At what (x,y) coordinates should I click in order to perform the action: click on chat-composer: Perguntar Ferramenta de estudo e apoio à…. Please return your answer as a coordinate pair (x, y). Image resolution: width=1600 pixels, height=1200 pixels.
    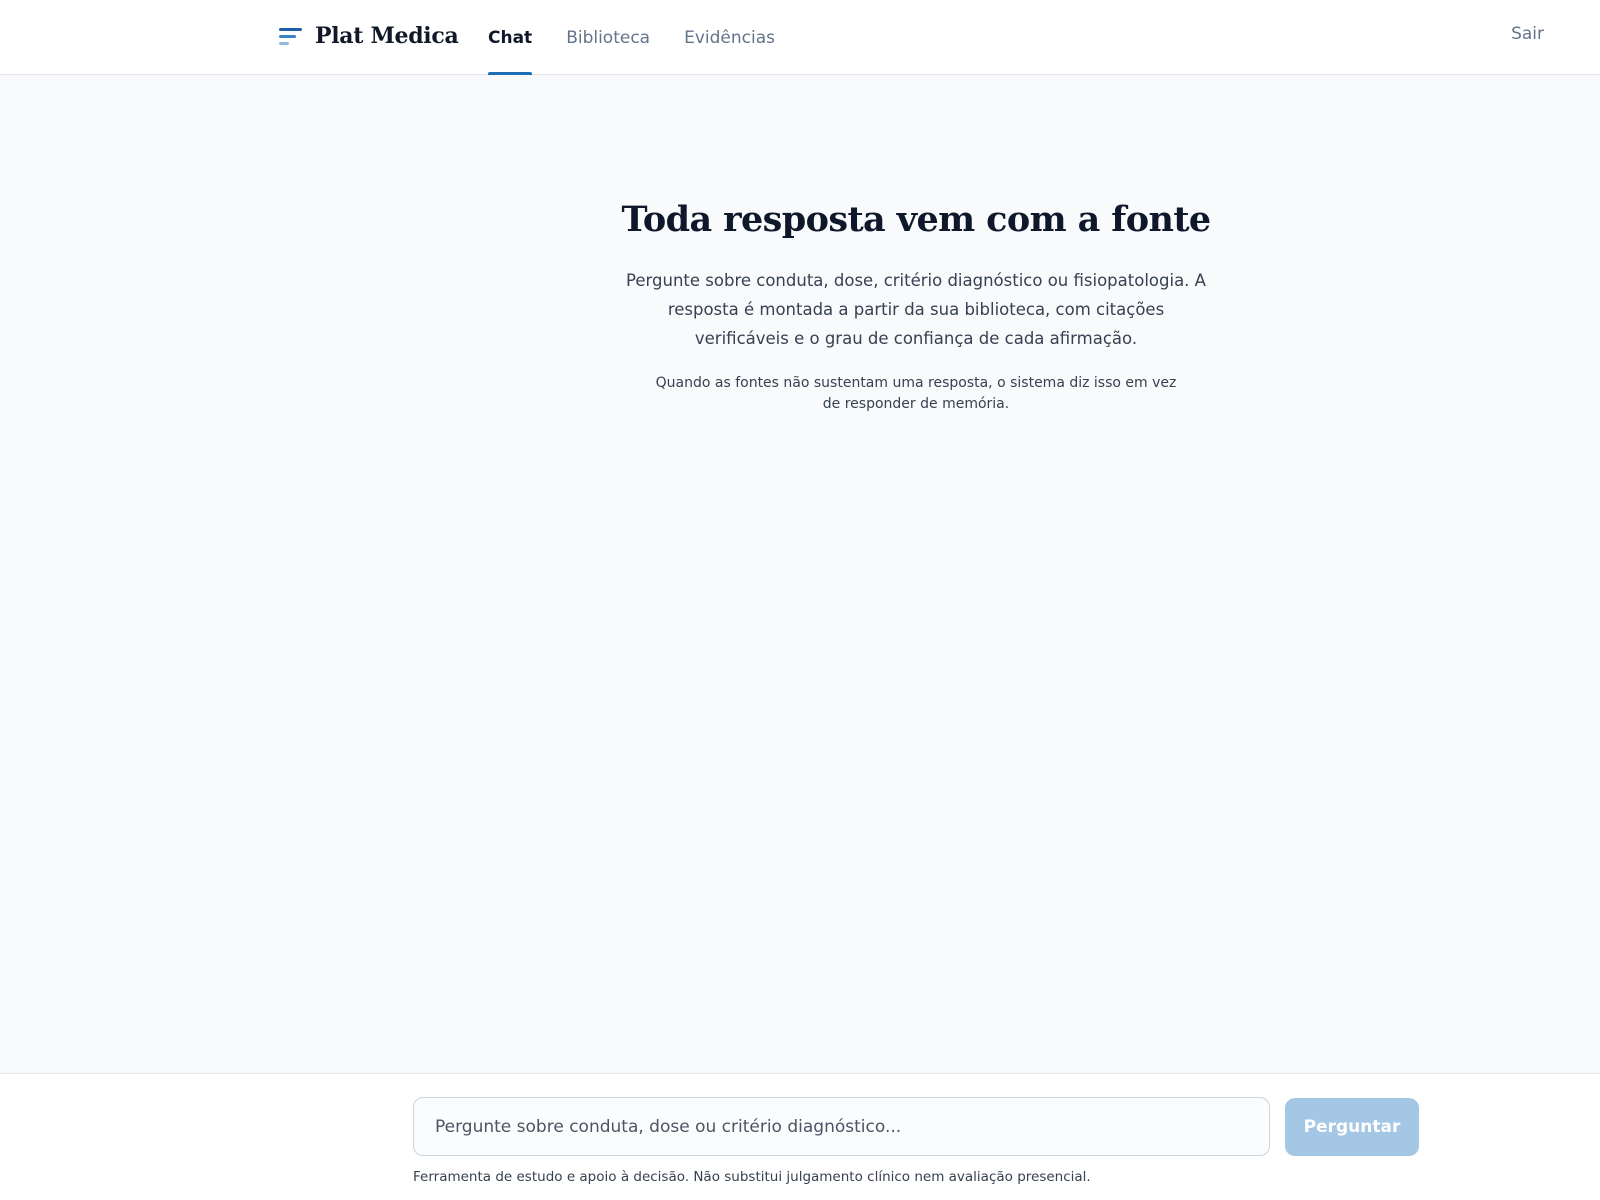
    Looking at the image, I should click on (800, 1136).